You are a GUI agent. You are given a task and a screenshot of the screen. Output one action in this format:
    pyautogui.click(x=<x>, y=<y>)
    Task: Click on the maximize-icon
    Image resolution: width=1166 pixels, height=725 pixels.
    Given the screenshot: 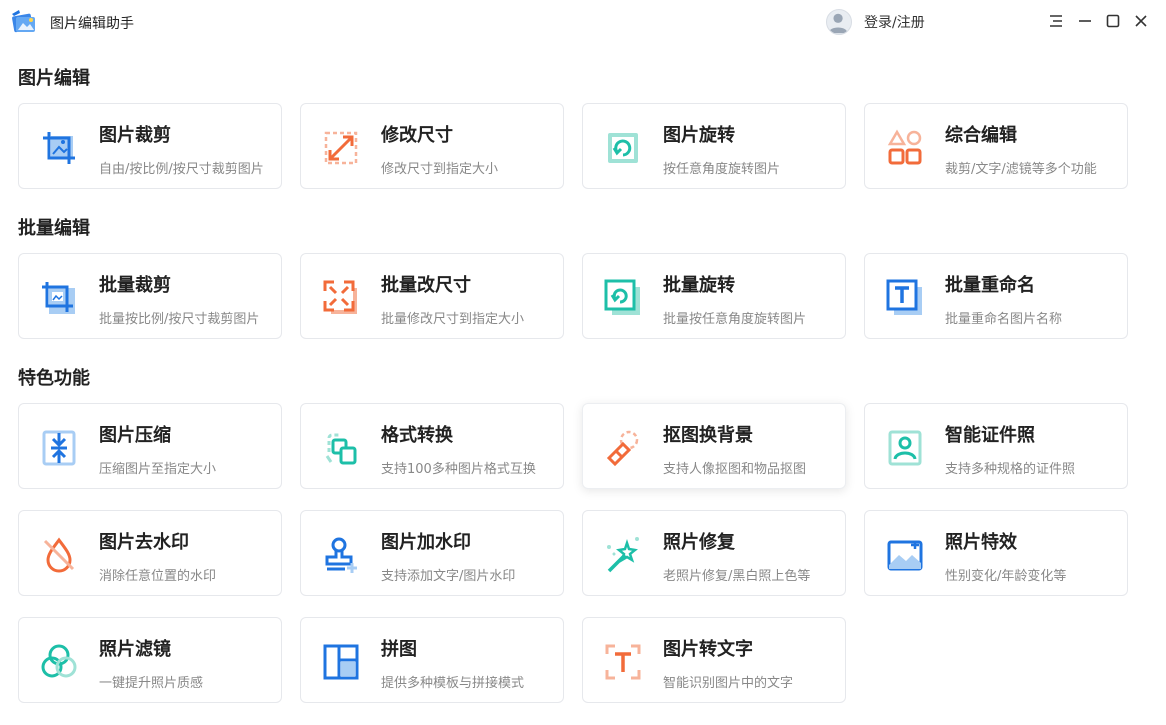 What is the action you would take?
    pyautogui.click(x=1113, y=21)
    